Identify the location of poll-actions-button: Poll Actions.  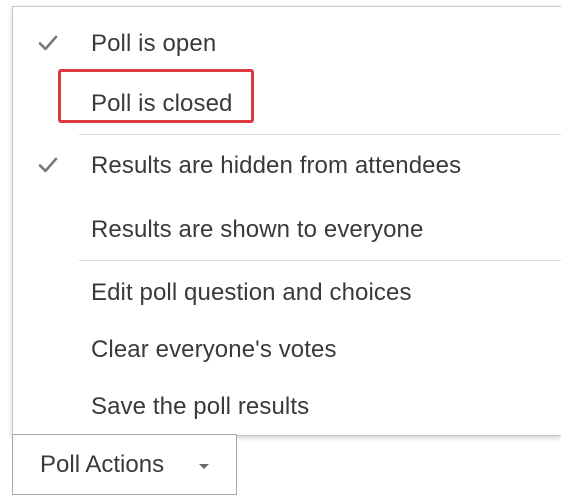
(124, 464).